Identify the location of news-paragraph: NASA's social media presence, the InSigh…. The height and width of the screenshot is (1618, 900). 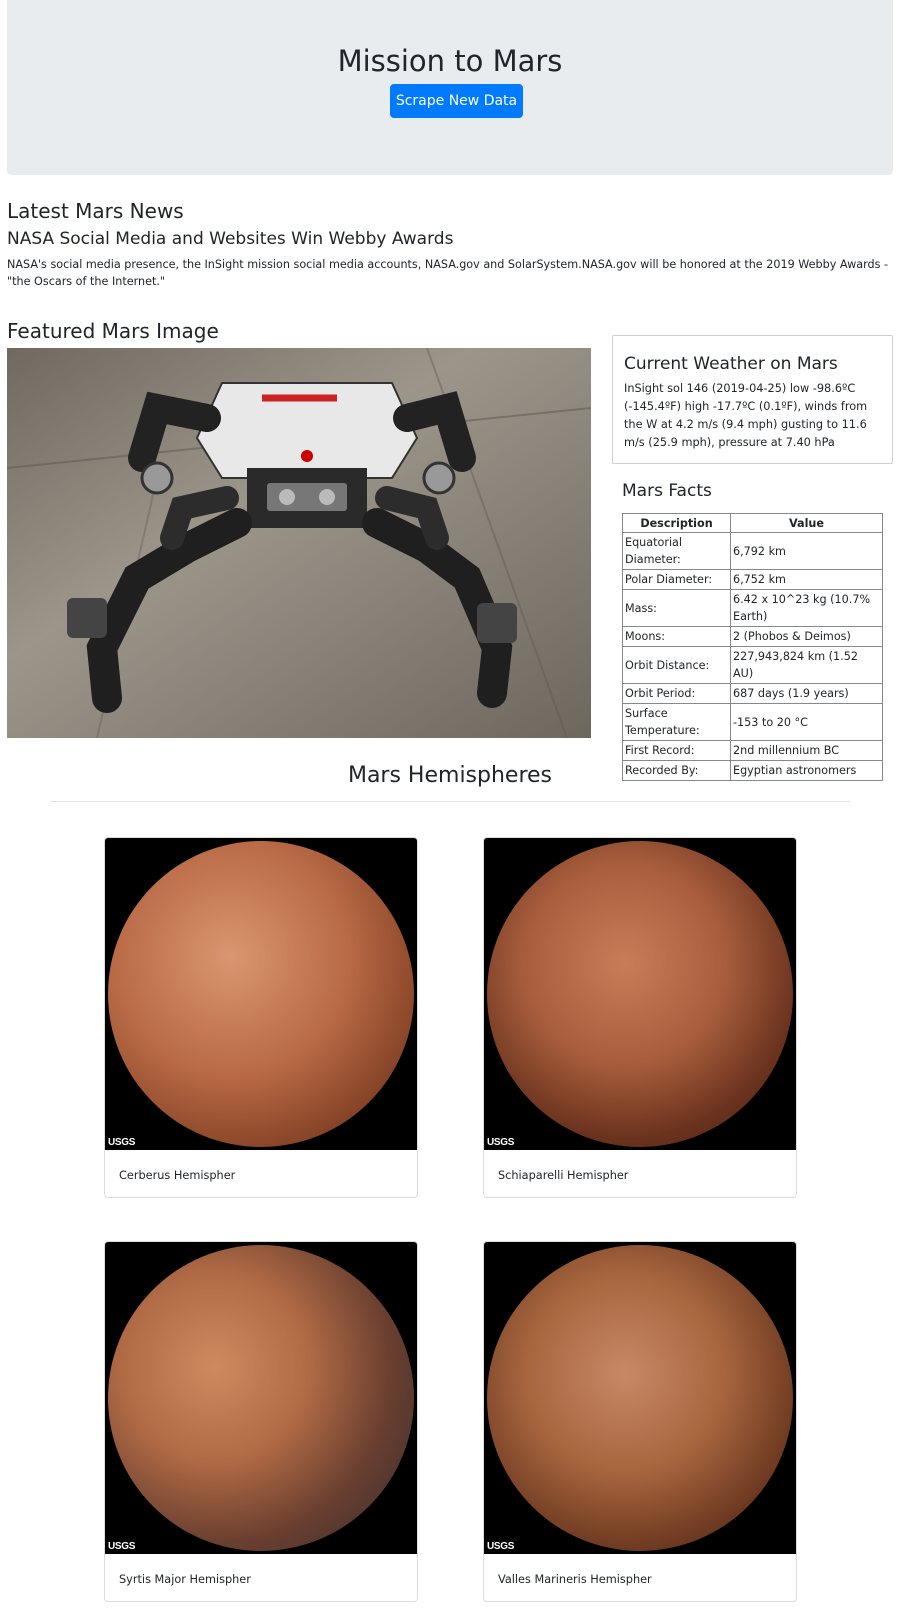
(448, 273).